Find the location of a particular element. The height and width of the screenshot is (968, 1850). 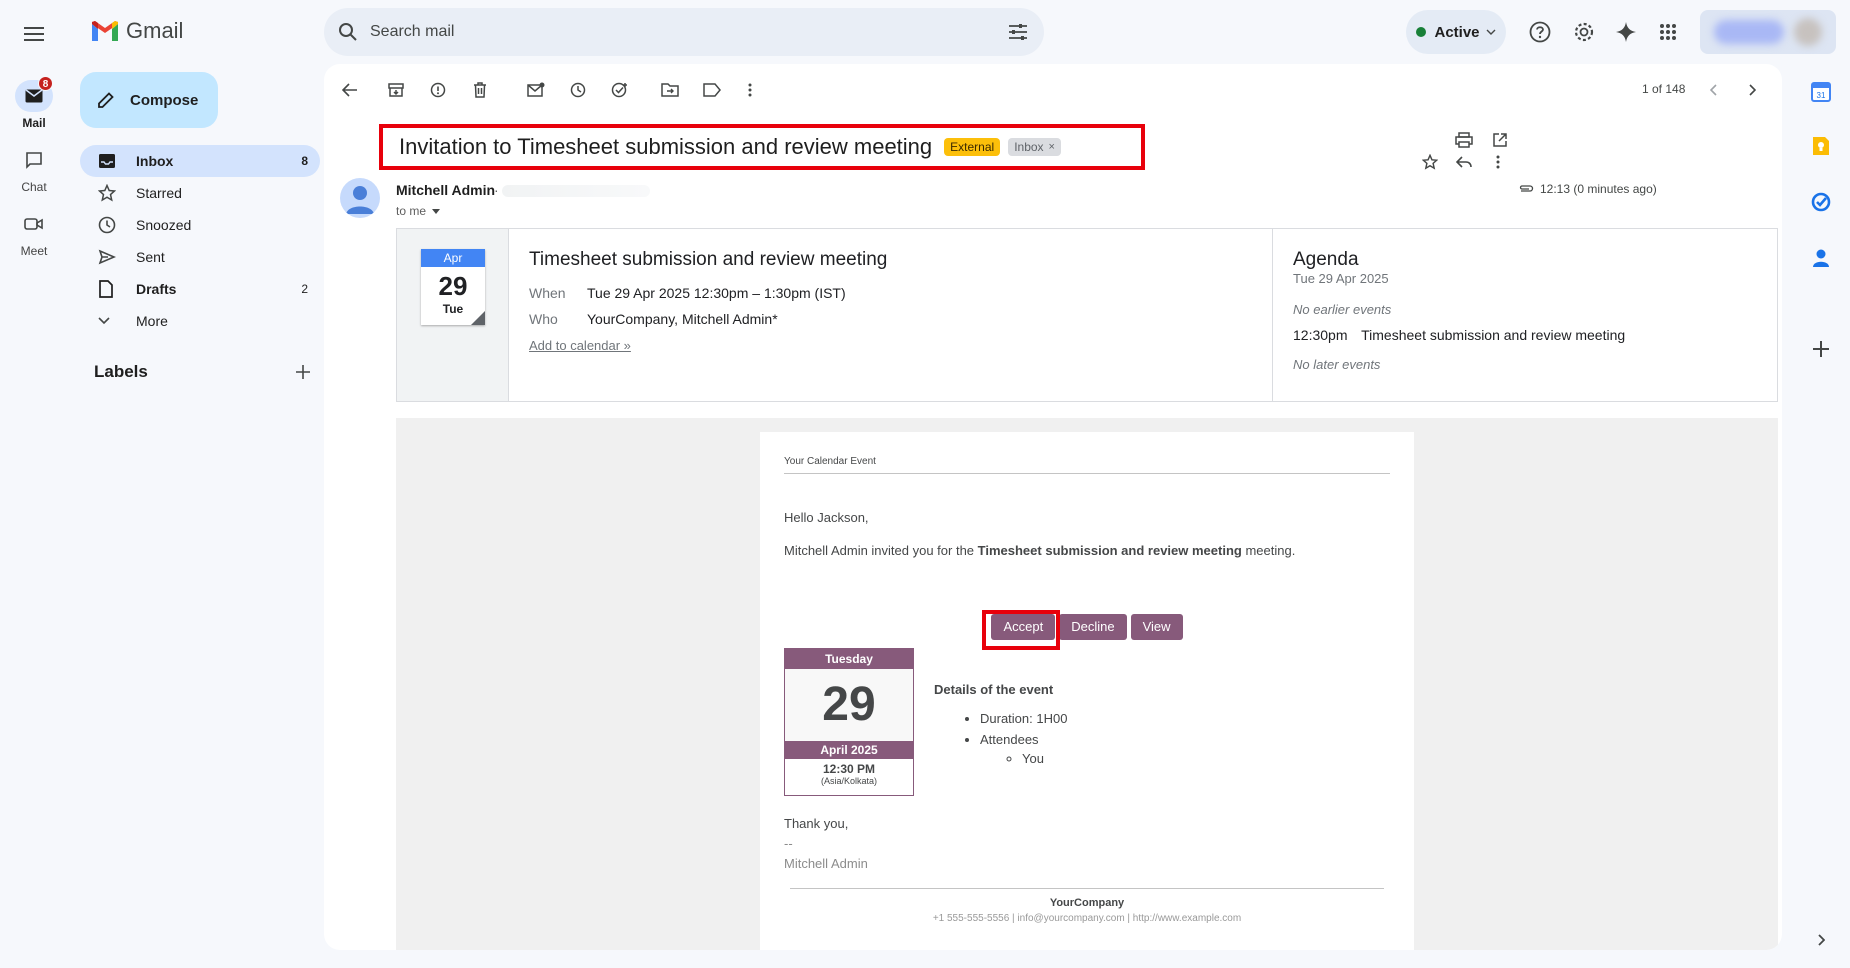

details-title: Details of the event is located at coordinates (994, 689).